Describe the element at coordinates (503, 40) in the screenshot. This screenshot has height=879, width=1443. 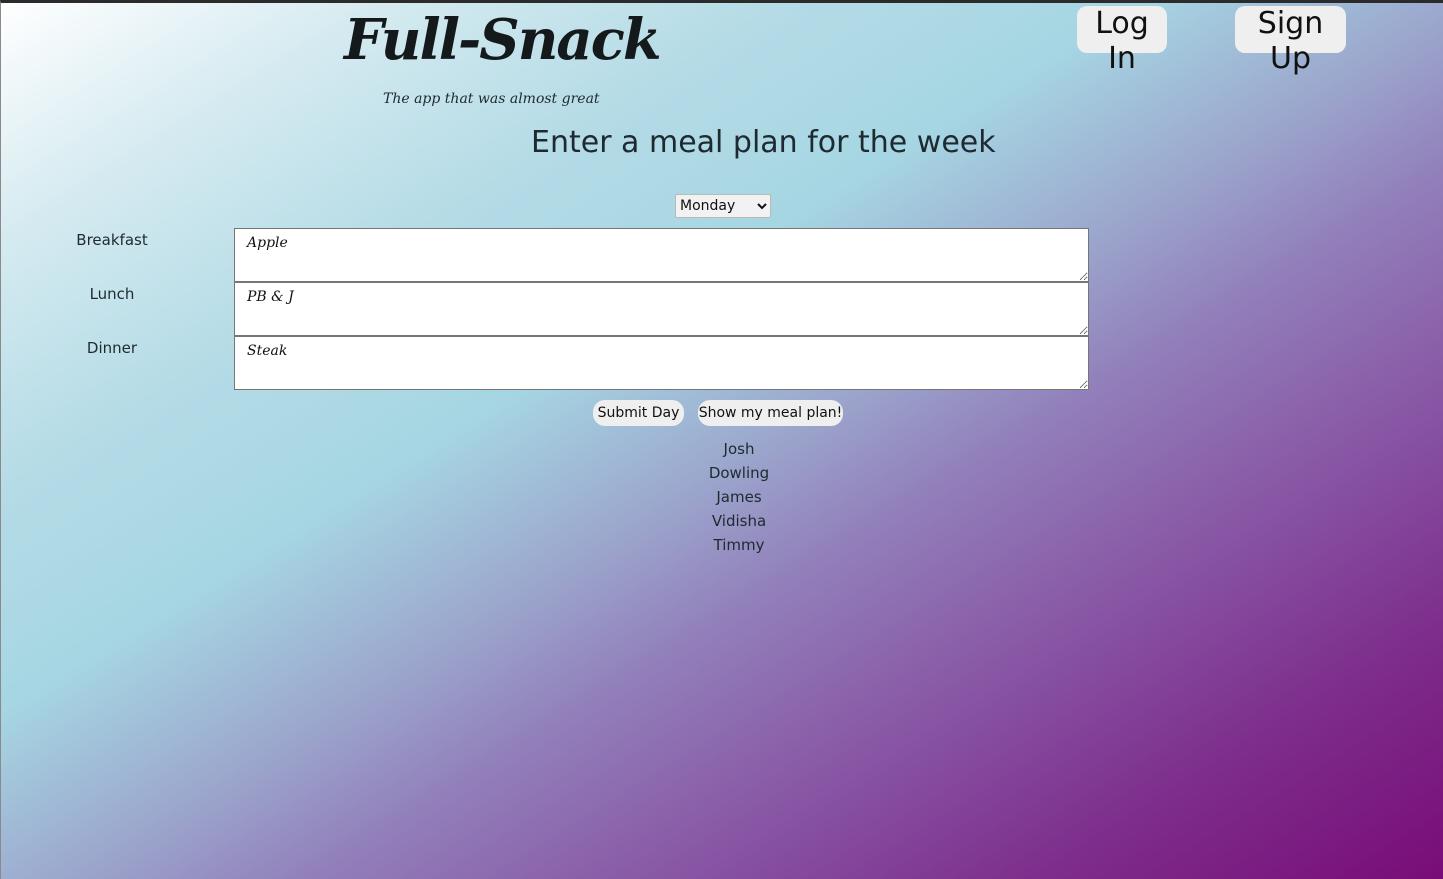
I see `app-logo: Full-Snack` at that location.